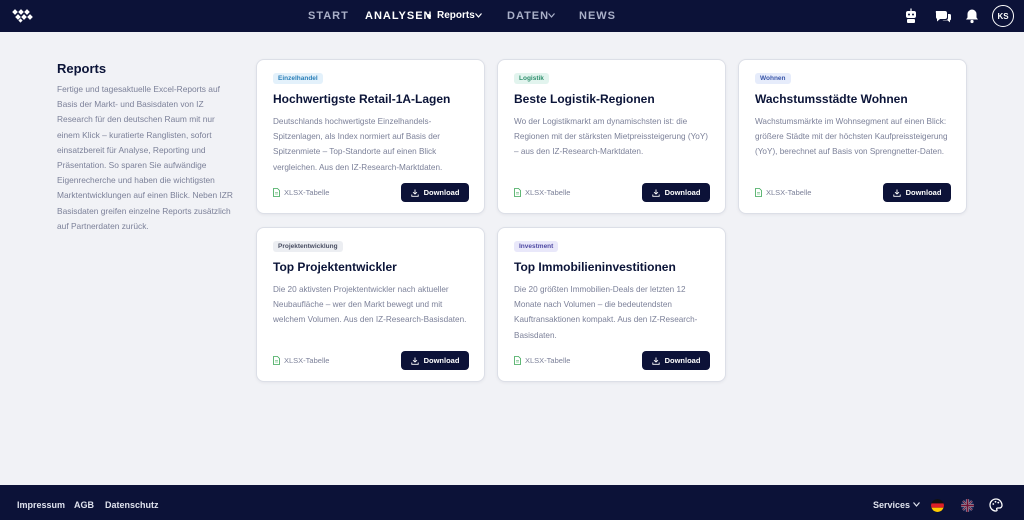 The height and width of the screenshot is (520, 1024). I want to click on category-tag: Einzelhandel, so click(298, 78).